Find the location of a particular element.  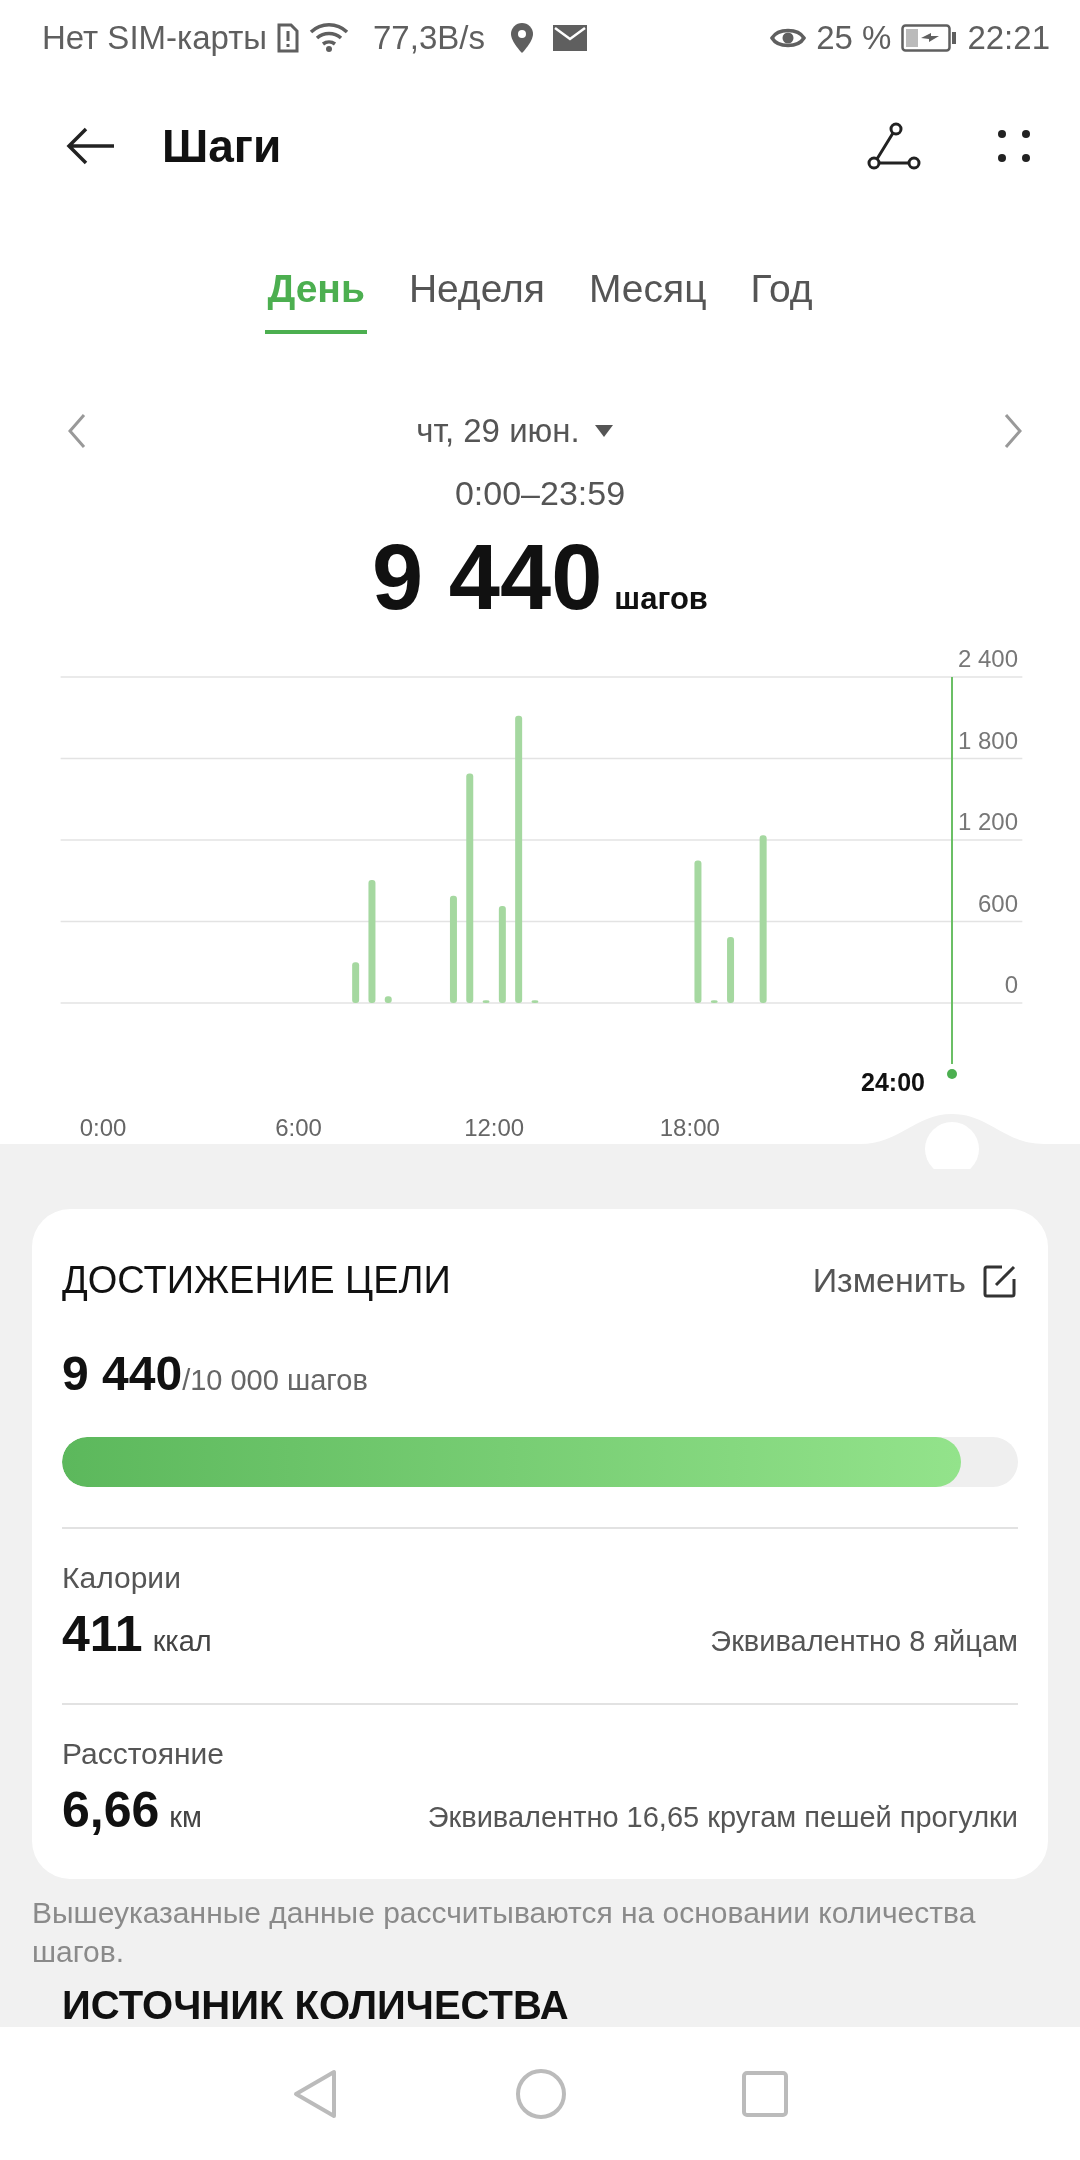

step-count: 9 440 is located at coordinates (487, 577).